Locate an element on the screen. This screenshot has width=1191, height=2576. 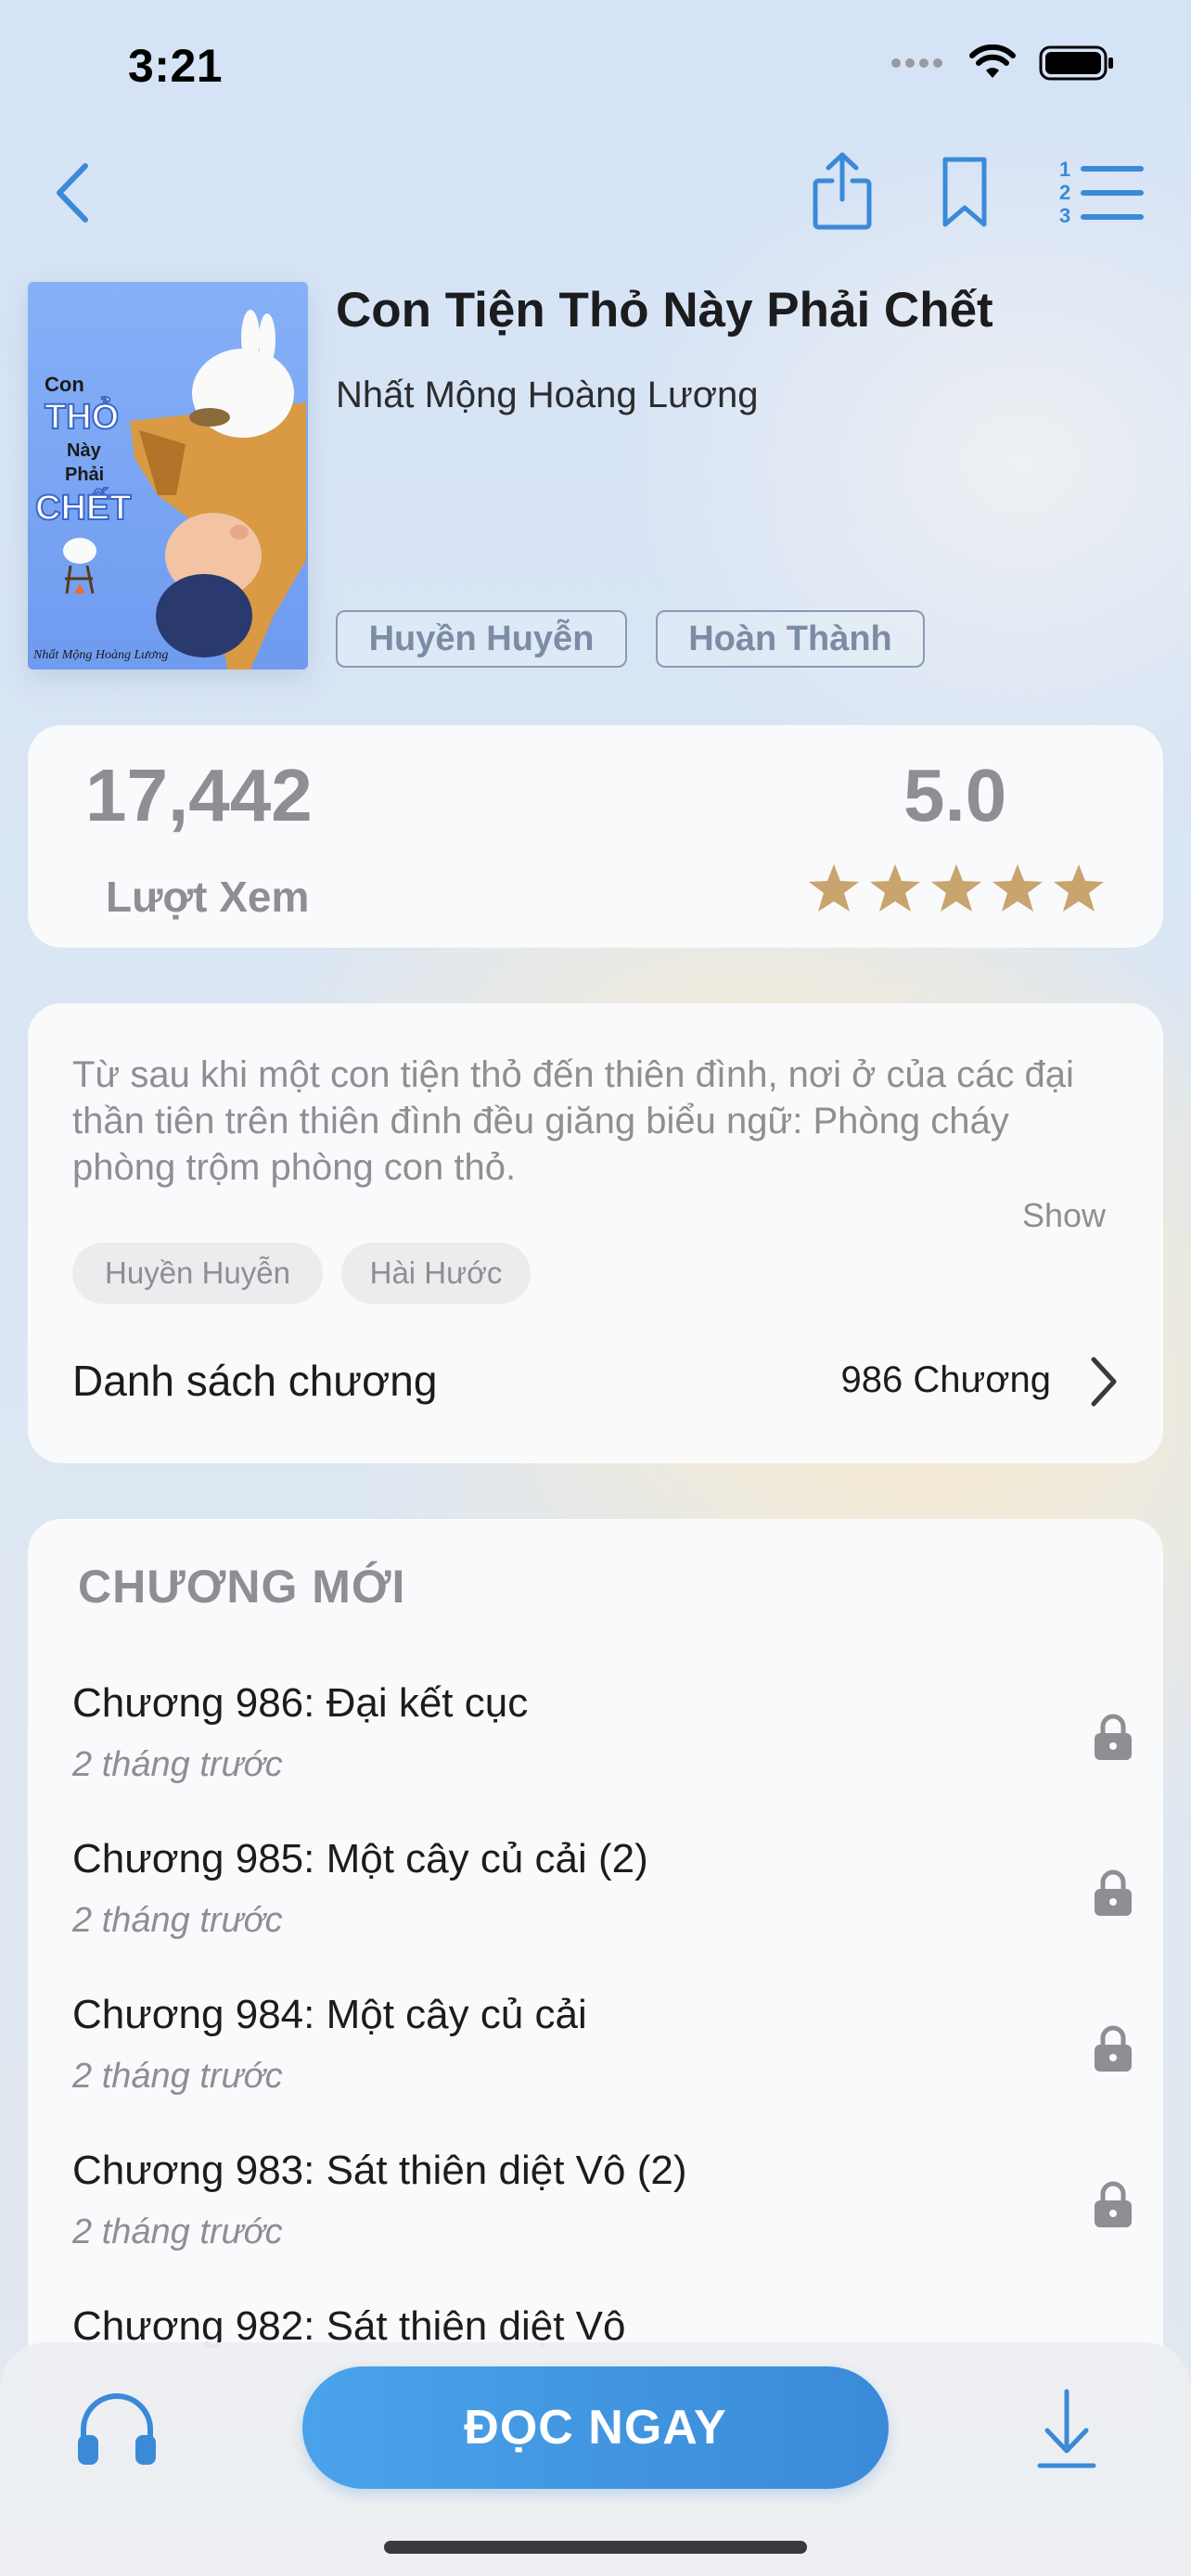
signal-icon is located at coordinates (916, 63).